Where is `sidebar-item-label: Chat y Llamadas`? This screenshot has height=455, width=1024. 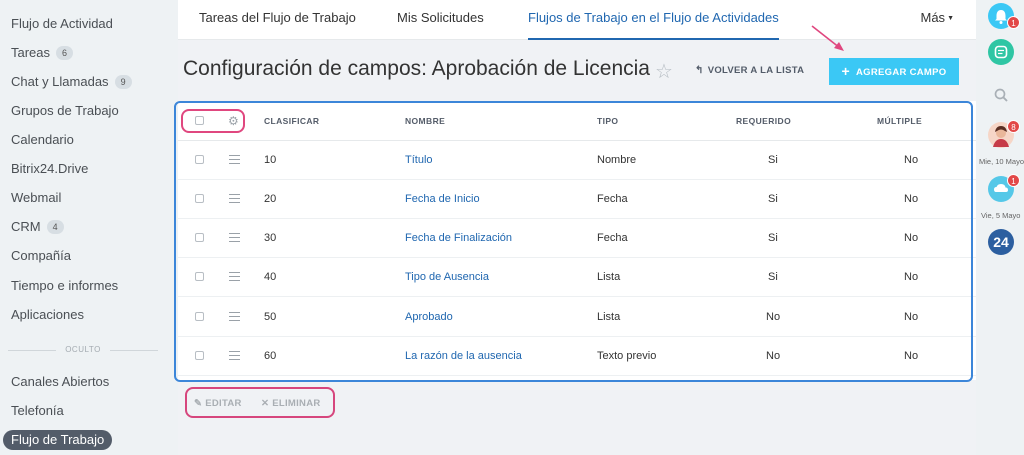
sidebar-item-label: Chat y Llamadas is located at coordinates (60, 81).